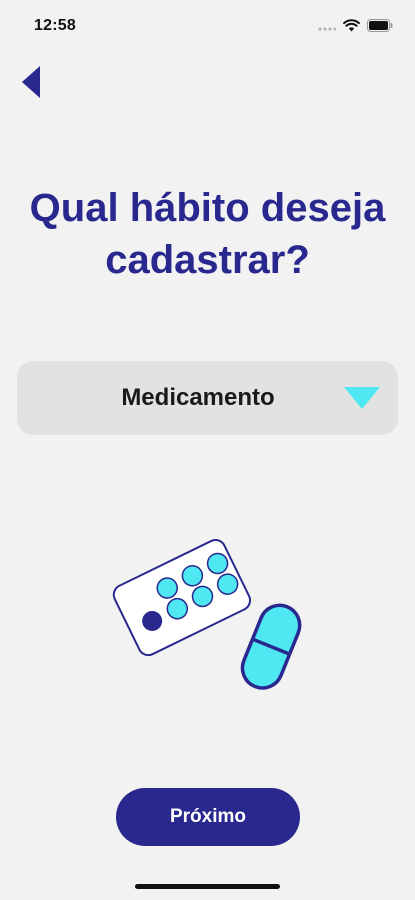 This screenshot has height=900, width=415. I want to click on status-time: 12:58, so click(55, 25).